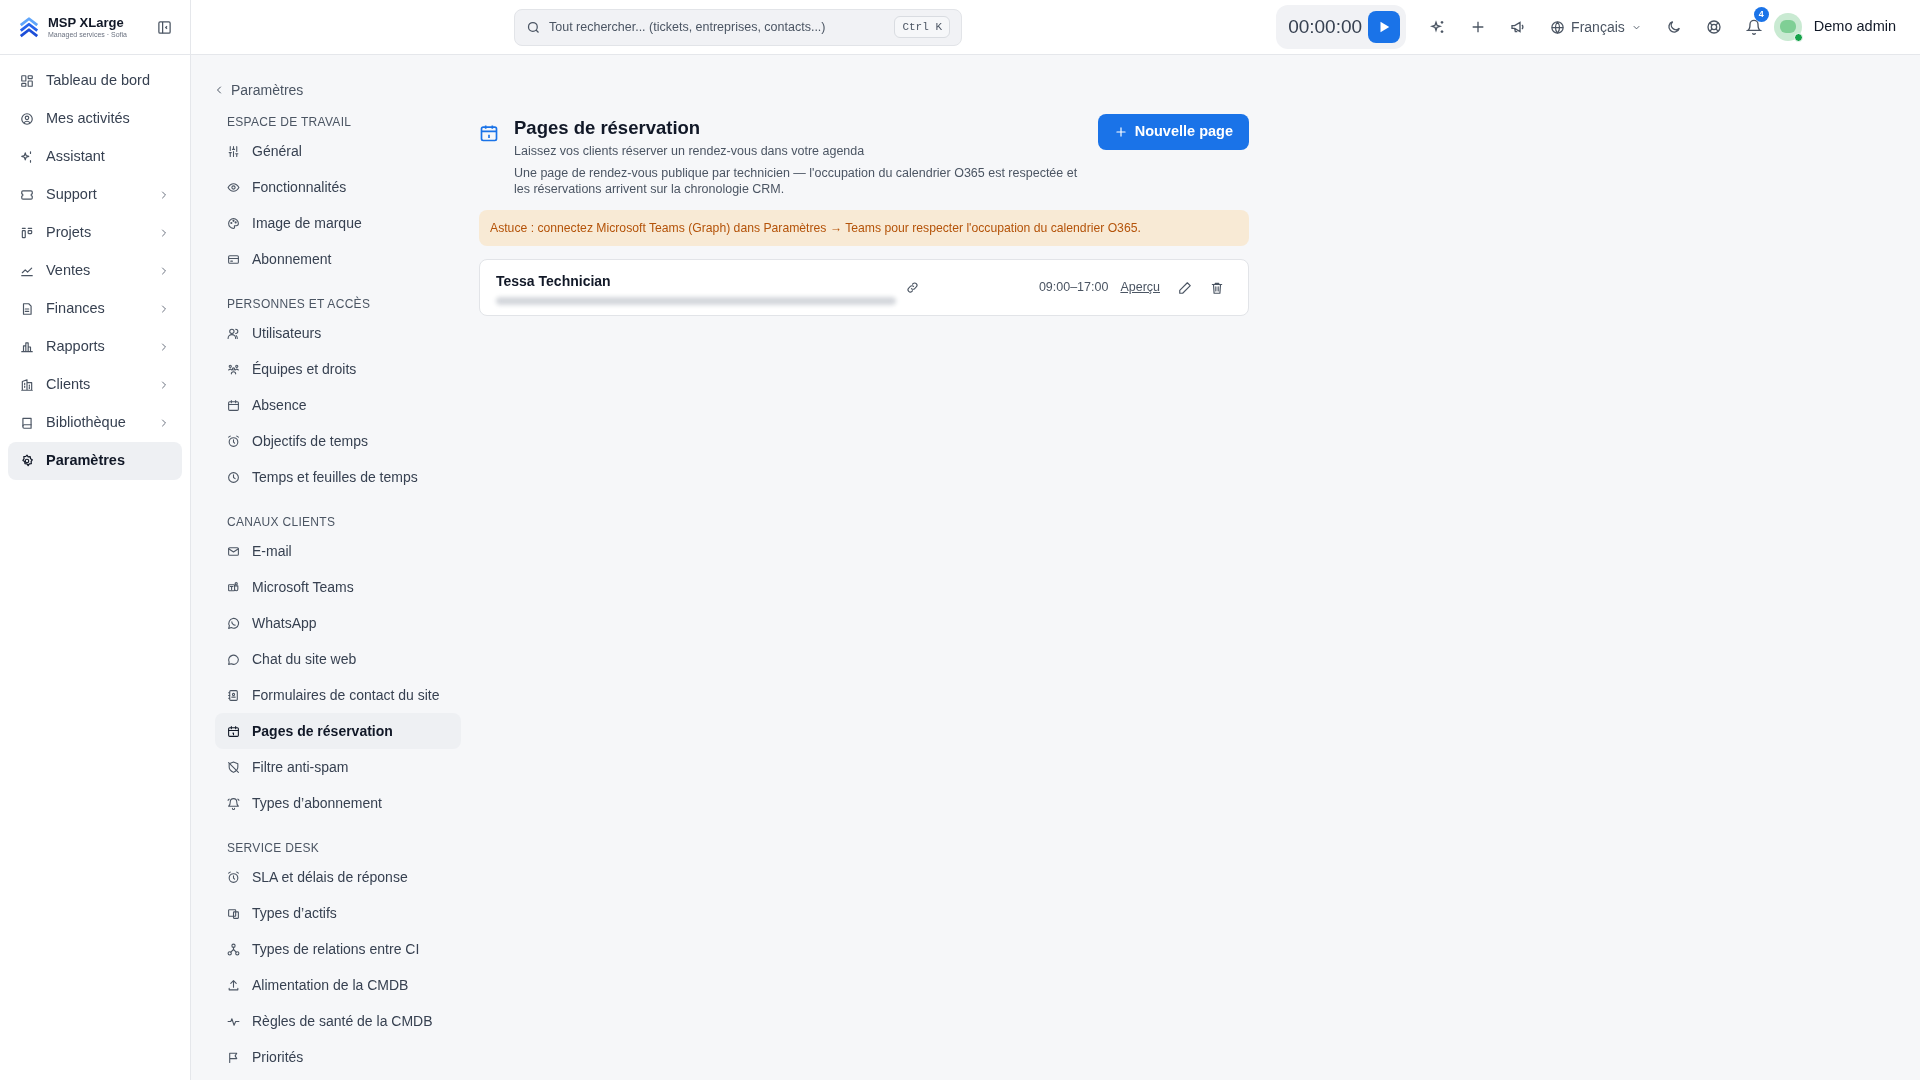 The width and height of the screenshot is (1920, 1080). I want to click on sidebar-item: Clients, so click(95, 385).